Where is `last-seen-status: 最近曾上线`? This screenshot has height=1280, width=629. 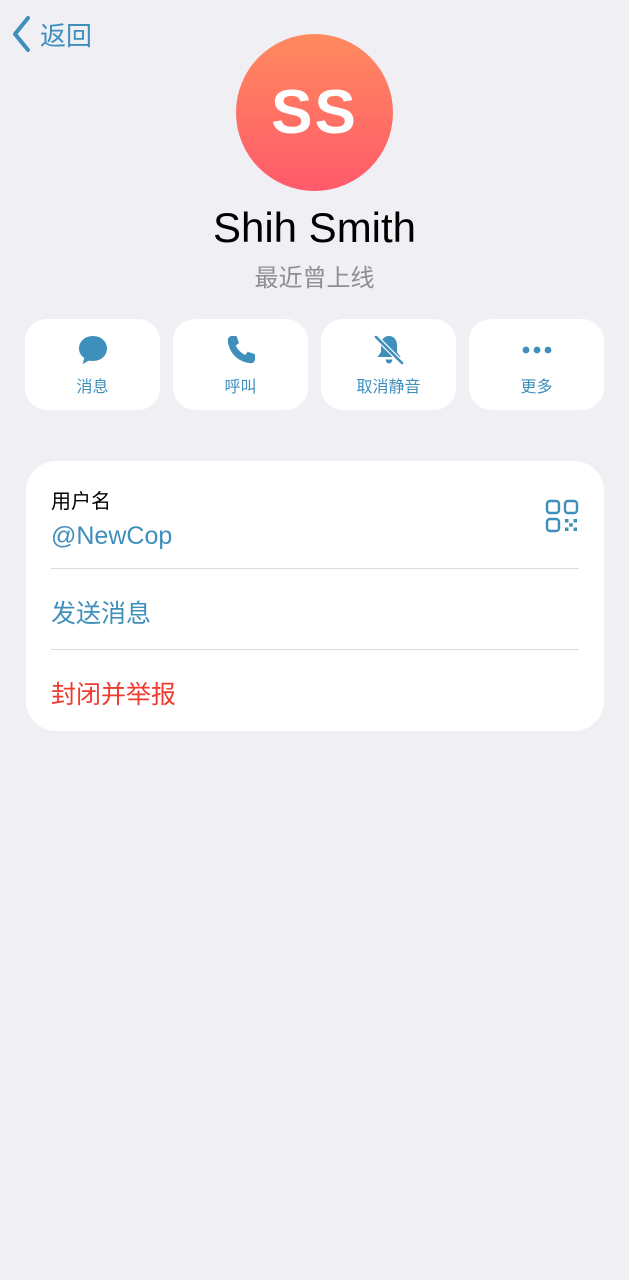
last-seen-status: 最近曾上线 is located at coordinates (314, 278).